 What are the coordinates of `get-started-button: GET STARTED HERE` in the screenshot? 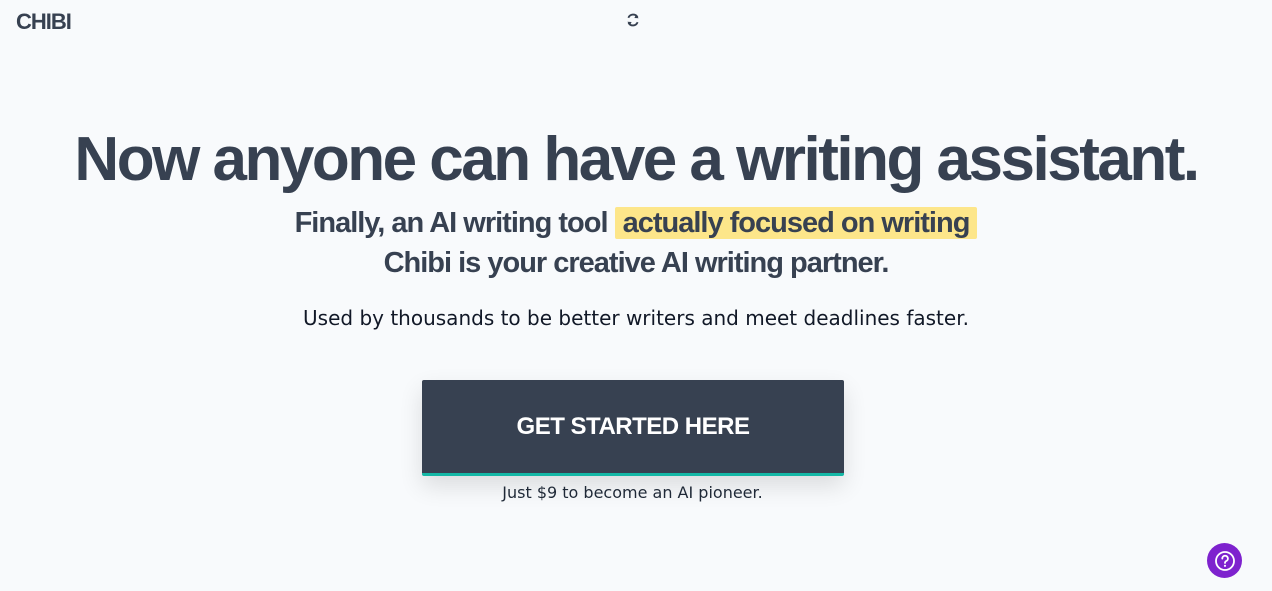 It's located at (633, 428).